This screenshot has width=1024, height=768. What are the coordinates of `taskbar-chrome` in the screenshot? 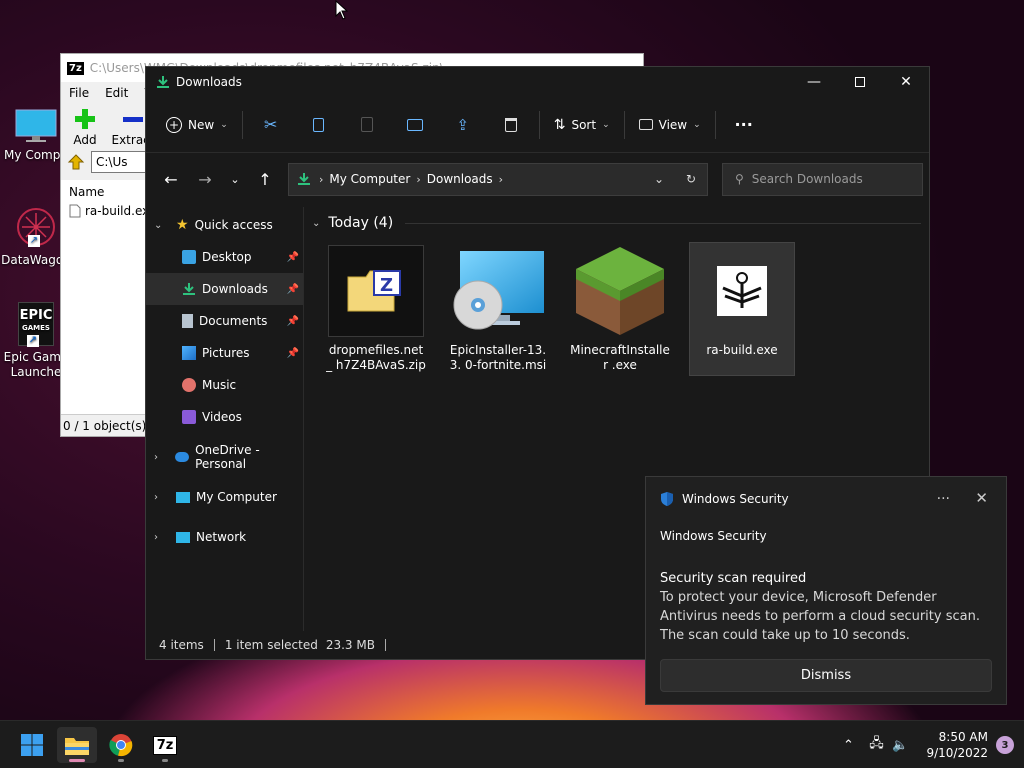 It's located at (121, 745).